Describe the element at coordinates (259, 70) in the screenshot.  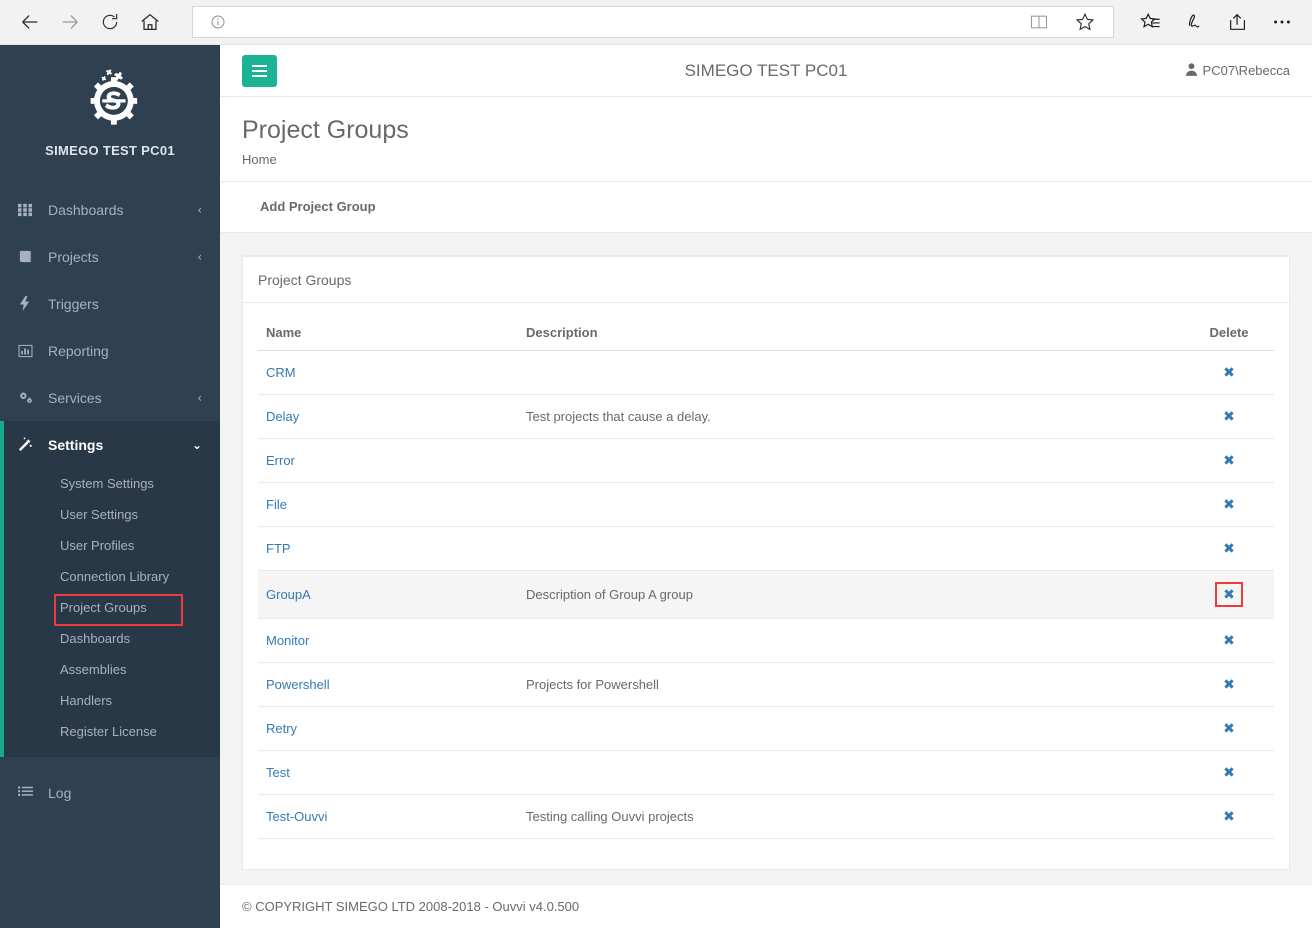
I see `menu-toggle-button` at that location.